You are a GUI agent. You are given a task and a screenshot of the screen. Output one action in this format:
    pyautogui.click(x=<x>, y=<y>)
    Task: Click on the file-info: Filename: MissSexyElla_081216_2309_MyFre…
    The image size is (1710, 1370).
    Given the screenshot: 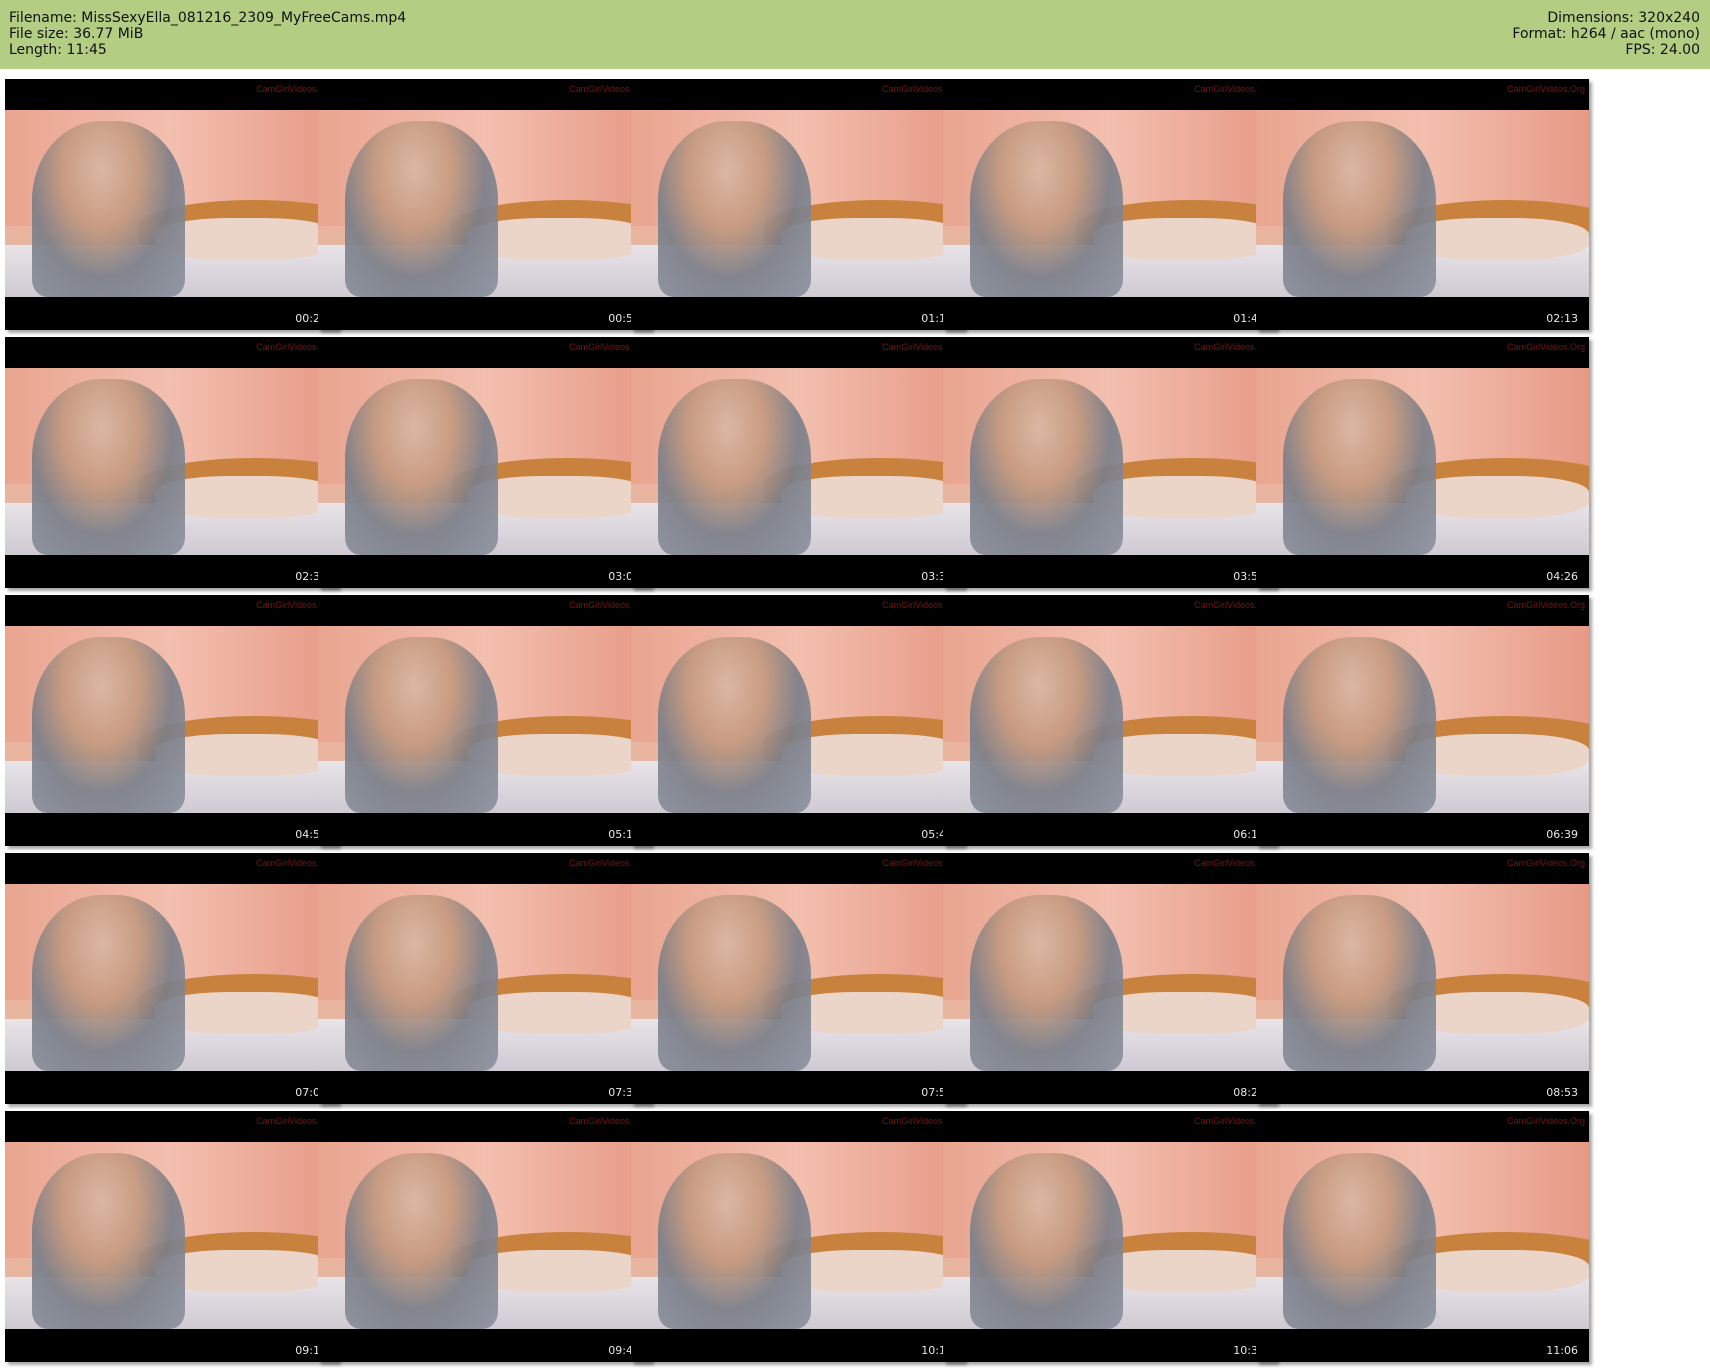 What is the action you would take?
    pyautogui.click(x=207, y=34)
    